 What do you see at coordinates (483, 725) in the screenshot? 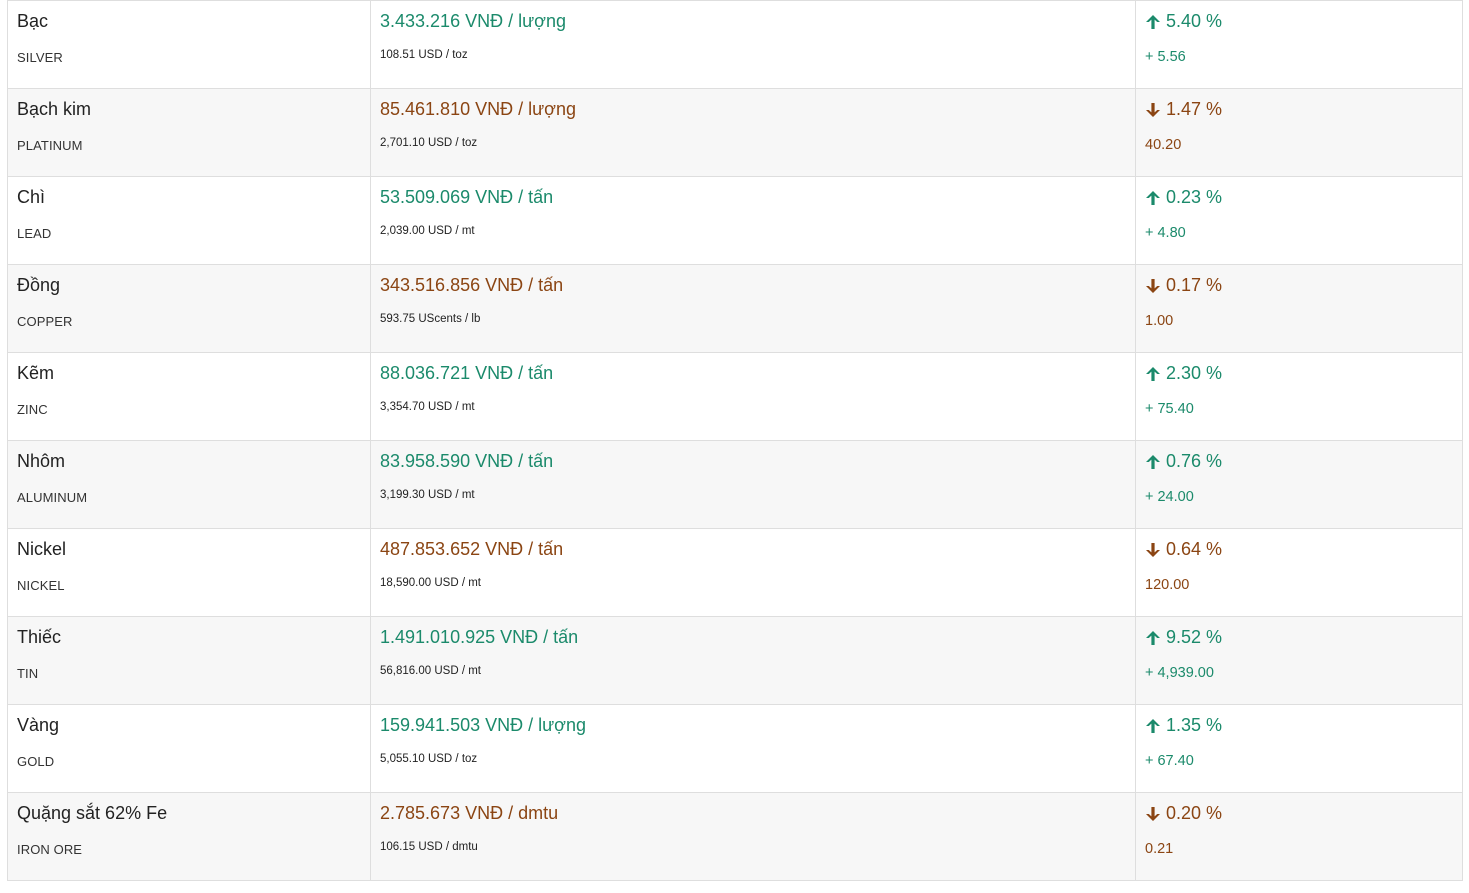
I see `price-vnd: 159.941.503 VNĐ / lượng` at bounding box center [483, 725].